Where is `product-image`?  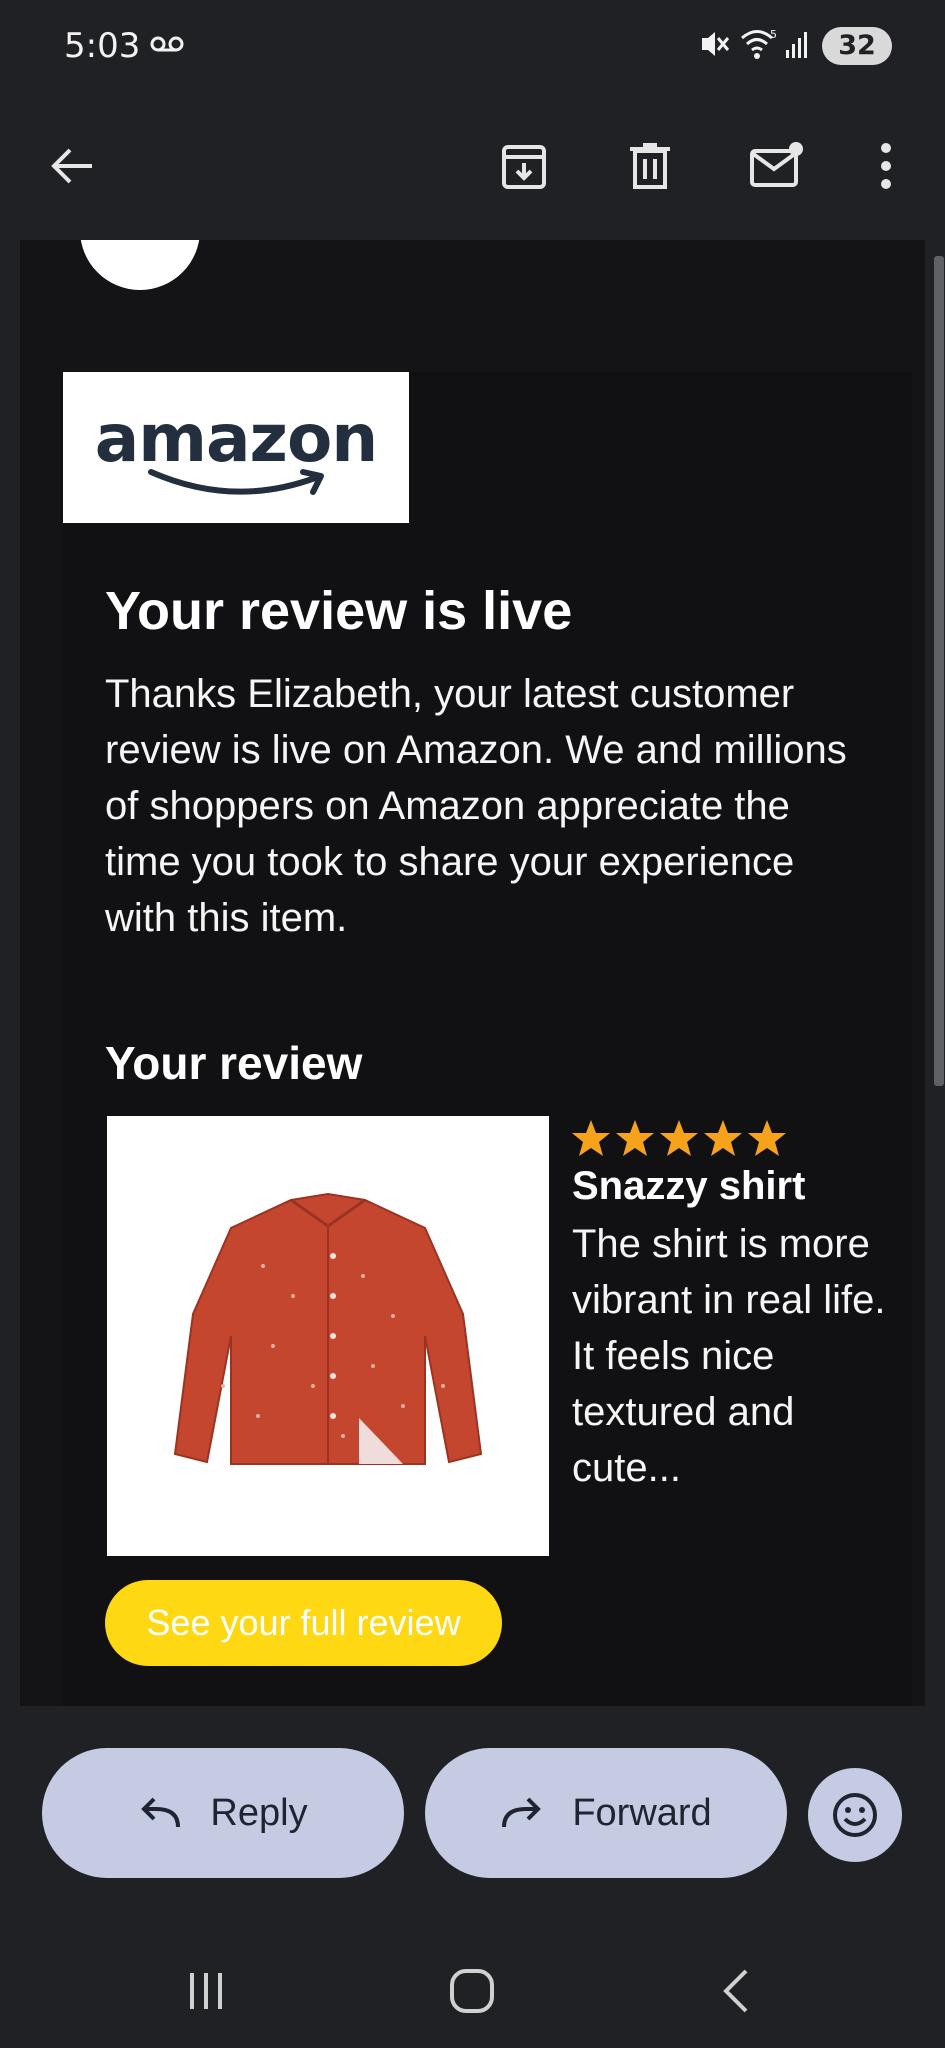
product-image is located at coordinates (328, 1336).